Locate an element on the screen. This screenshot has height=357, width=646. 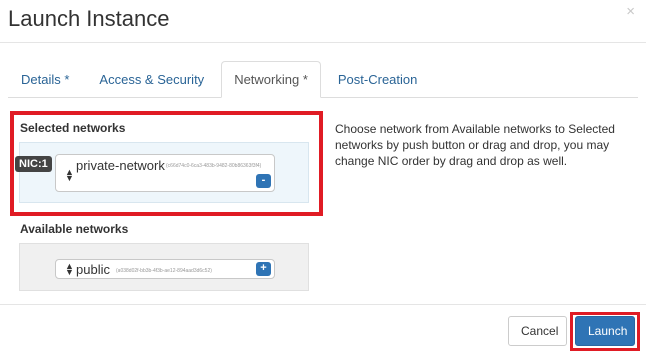
nic-badge: NIC:1 is located at coordinates (33, 164).